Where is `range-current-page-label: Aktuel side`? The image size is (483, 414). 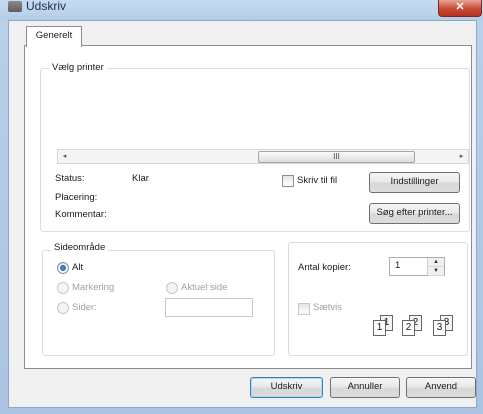 range-current-page-label: Aktuel side is located at coordinates (204, 287).